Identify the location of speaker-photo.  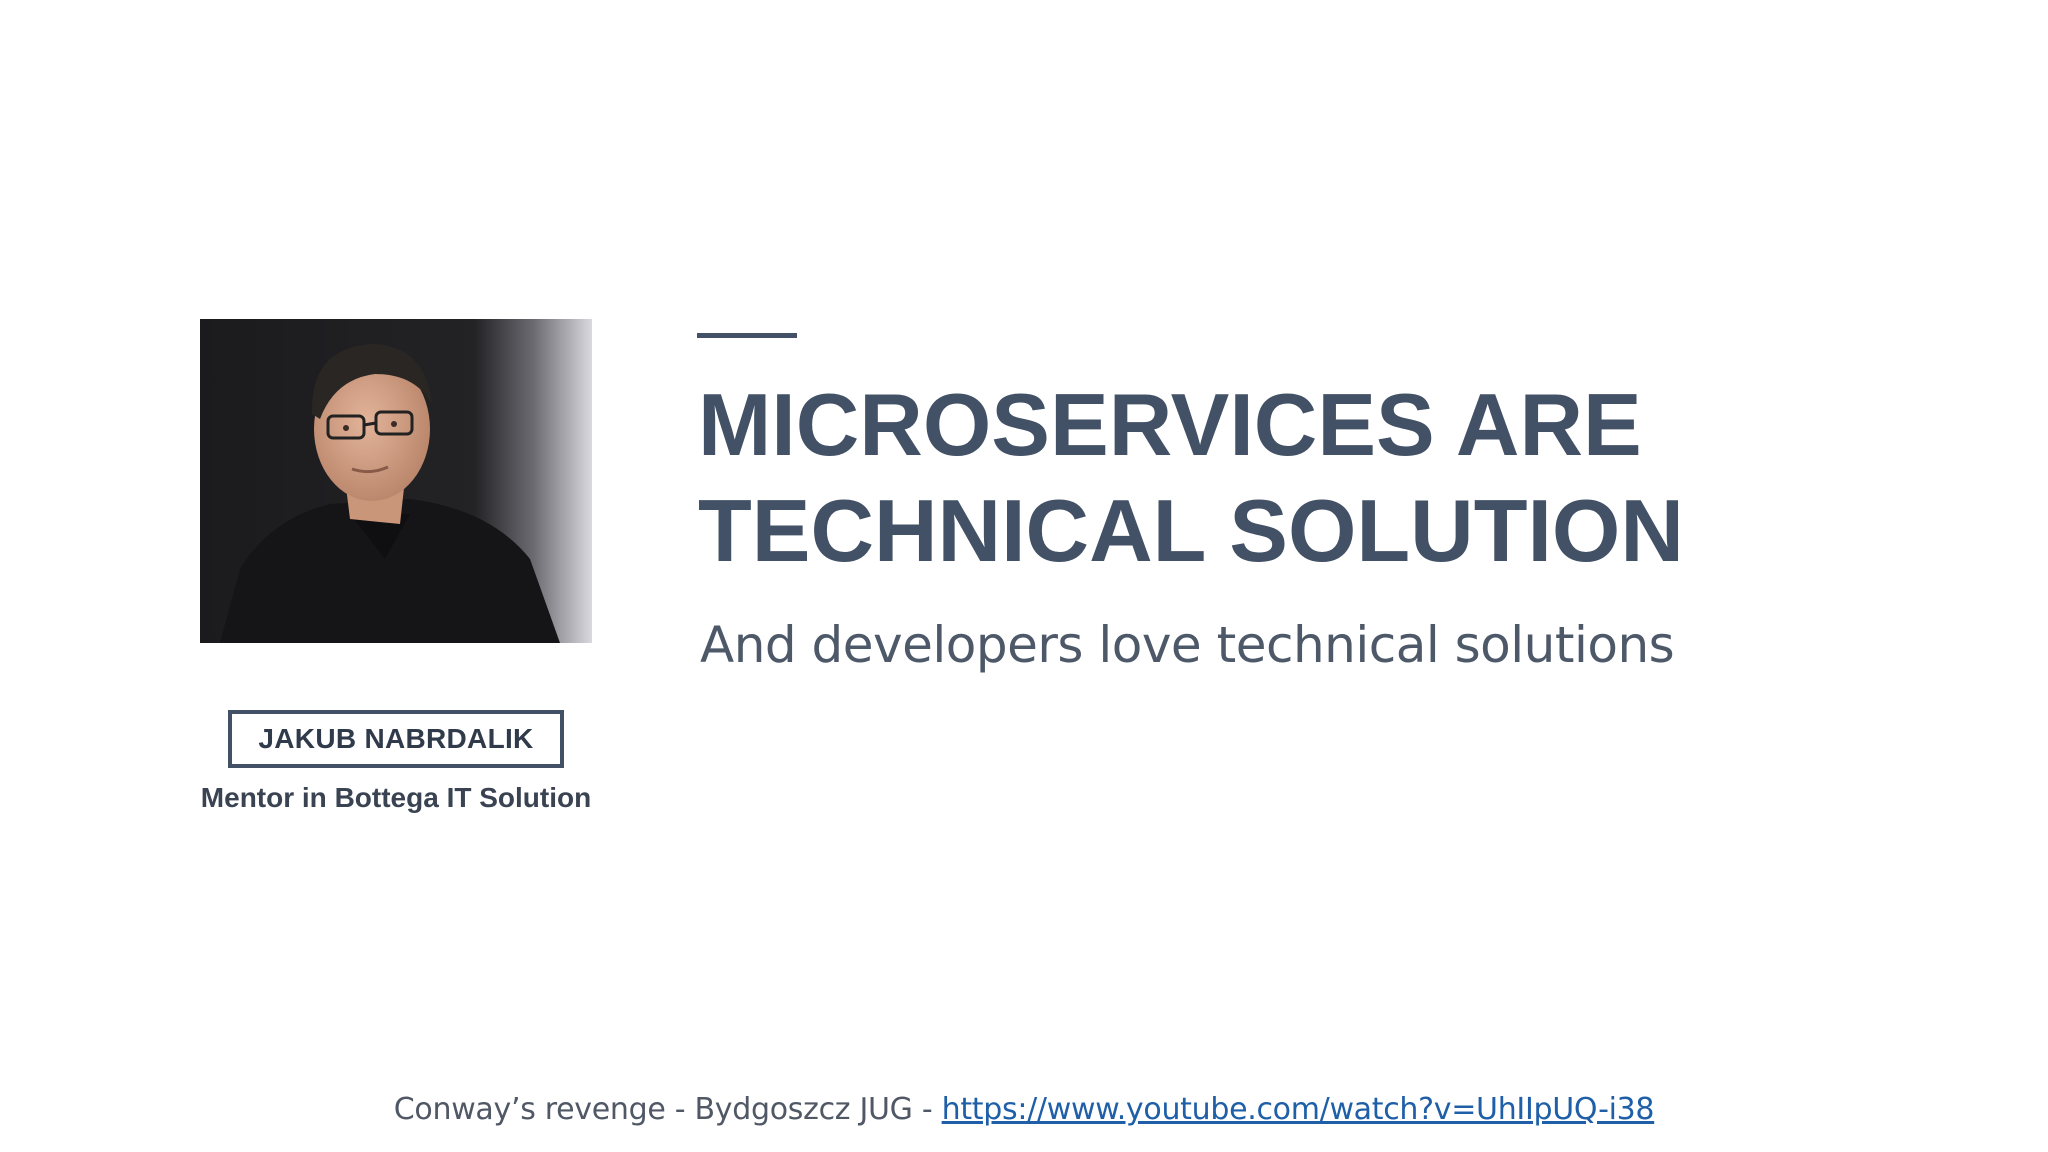
(396, 481).